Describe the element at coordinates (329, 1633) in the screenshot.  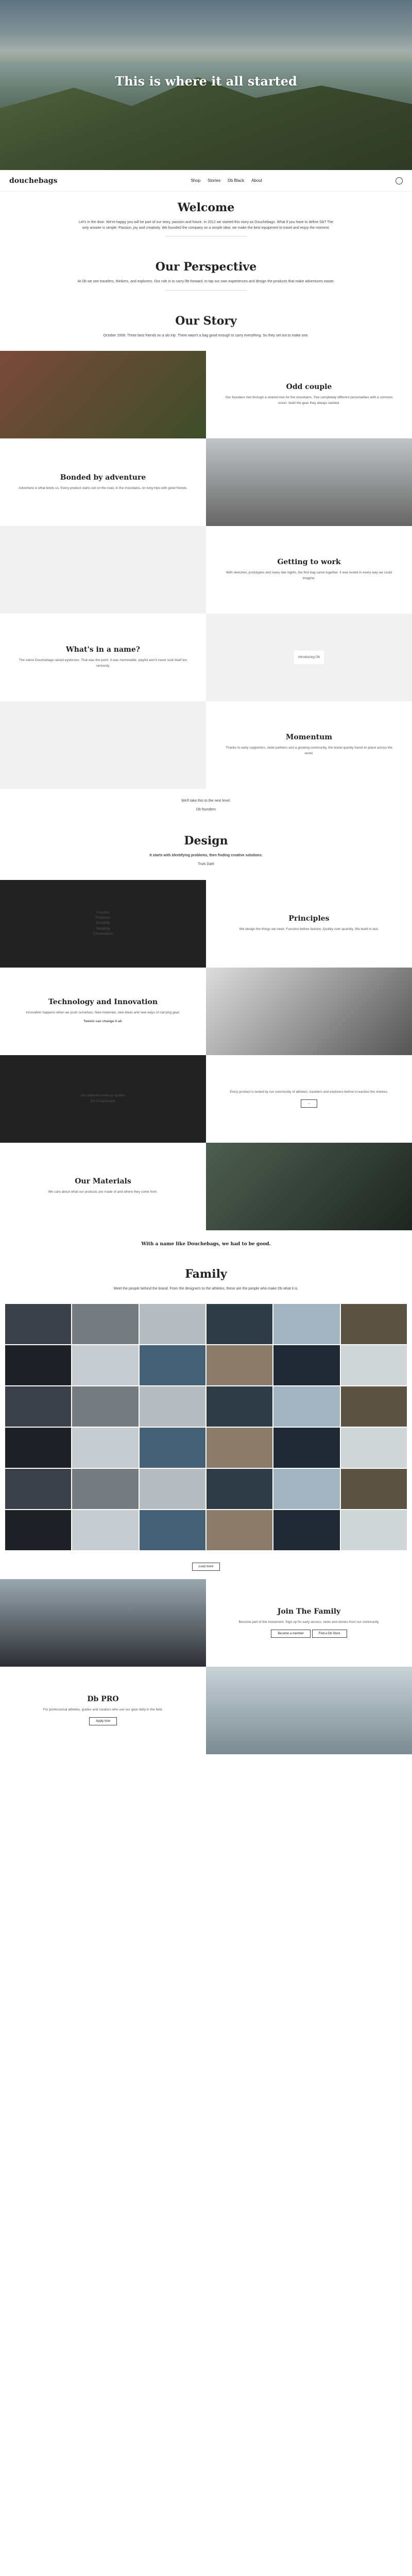
I see `find-store-button: Find a Db Store` at that location.